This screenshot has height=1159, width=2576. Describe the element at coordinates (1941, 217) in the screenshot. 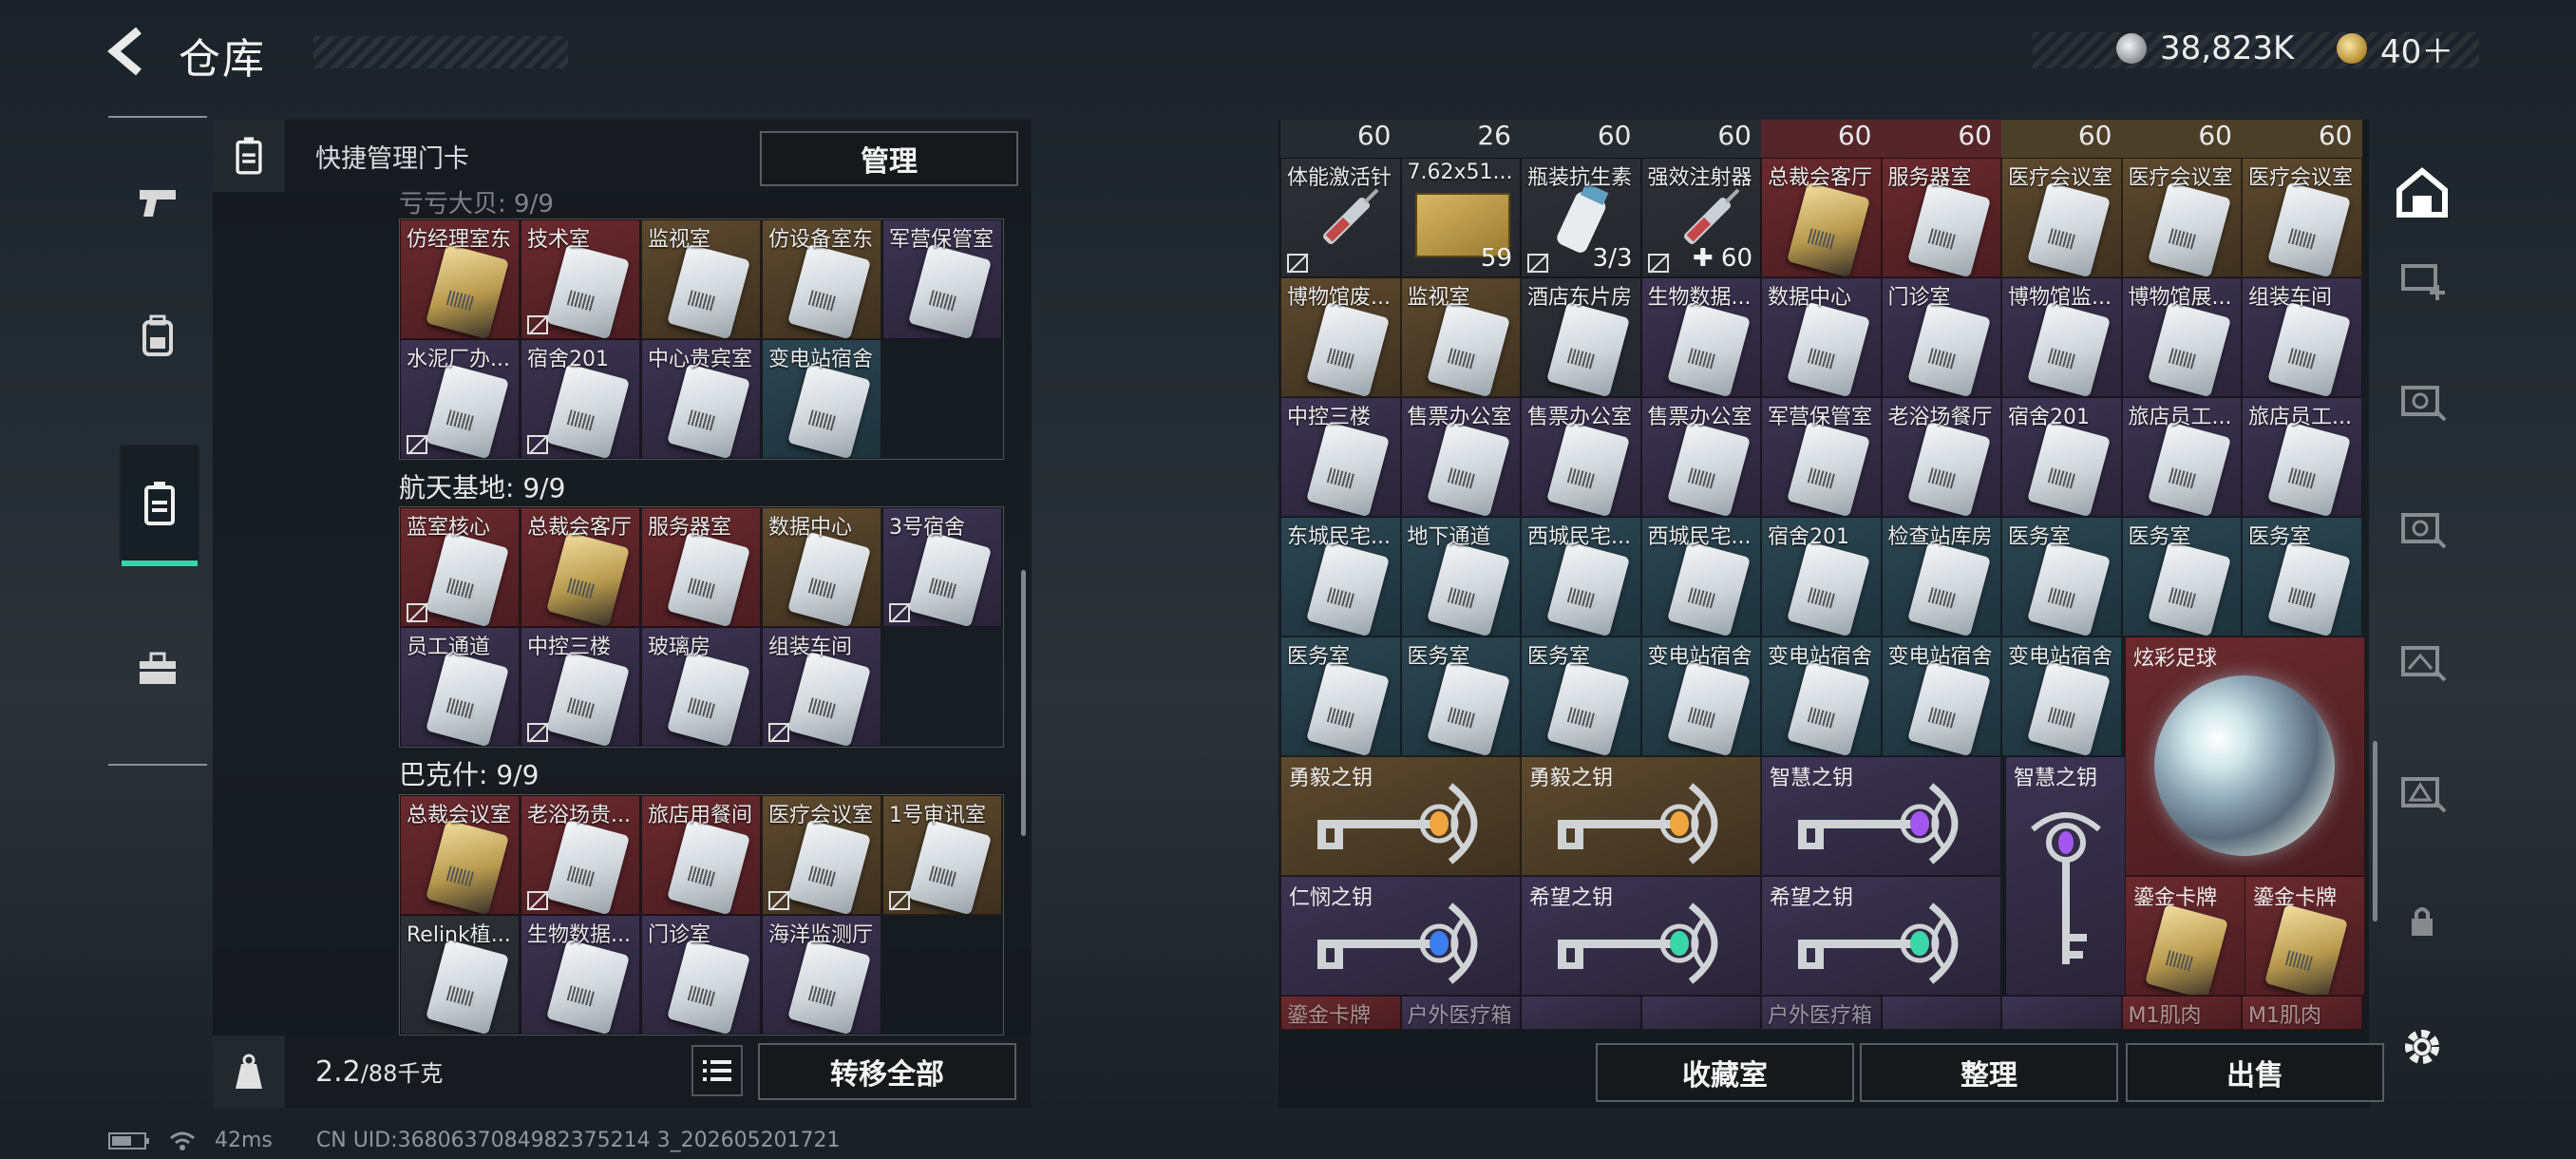

I see `storage-item: 服务器室` at that location.